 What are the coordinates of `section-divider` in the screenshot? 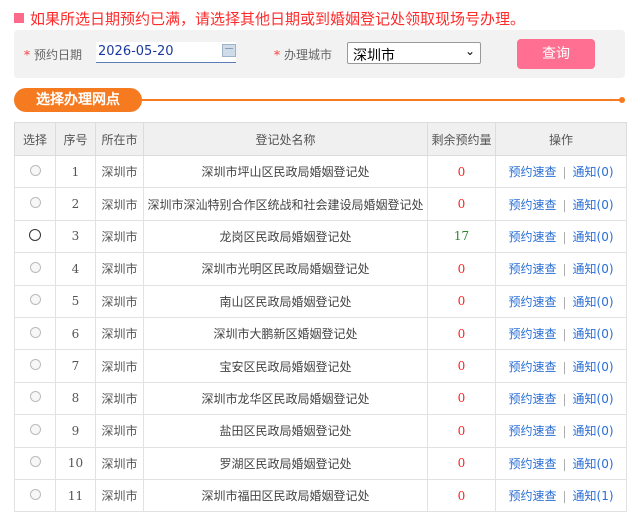 It's located at (381, 100).